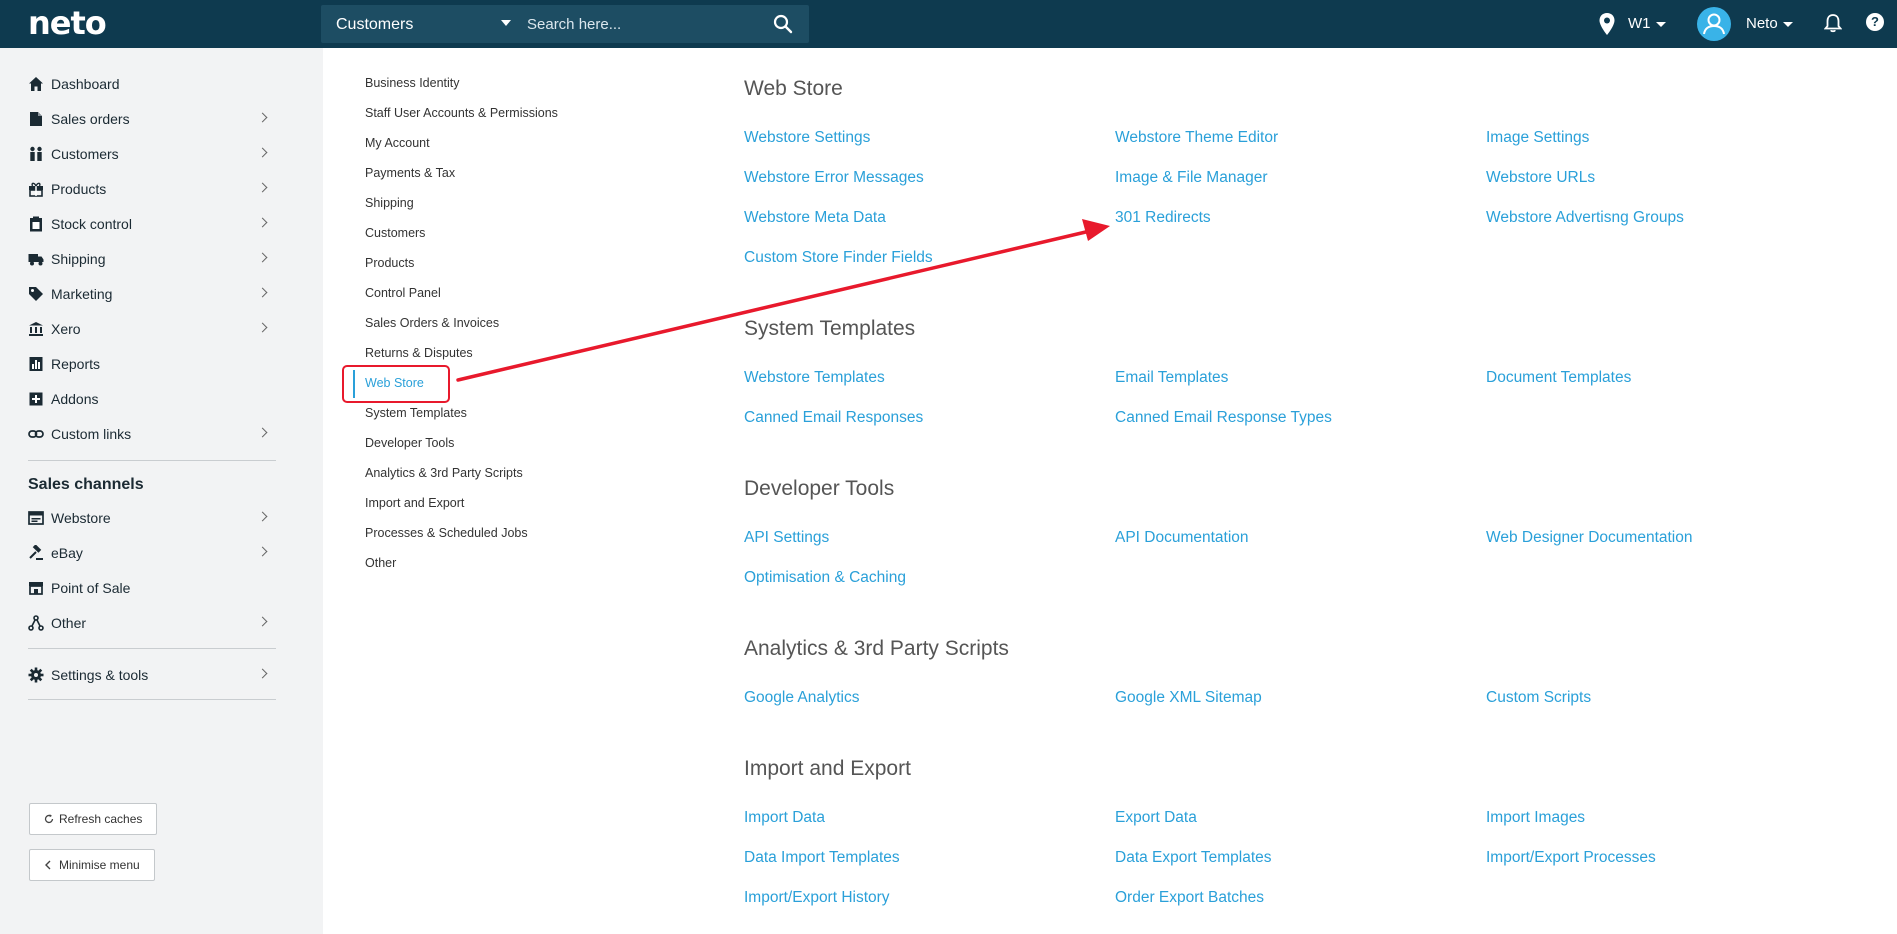 The image size is (1897, 934). I want to click on sidebar-item-label: Stock control, so click(91, 224).